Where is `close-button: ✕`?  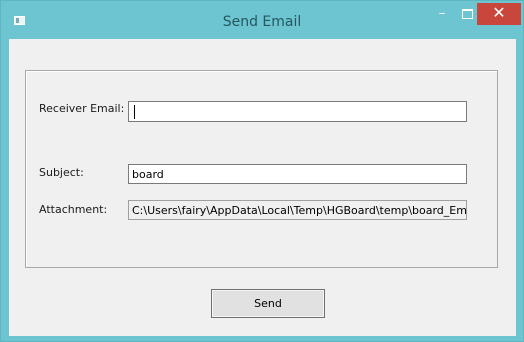
close-button: ✕ is located at coordinates (499, 14).